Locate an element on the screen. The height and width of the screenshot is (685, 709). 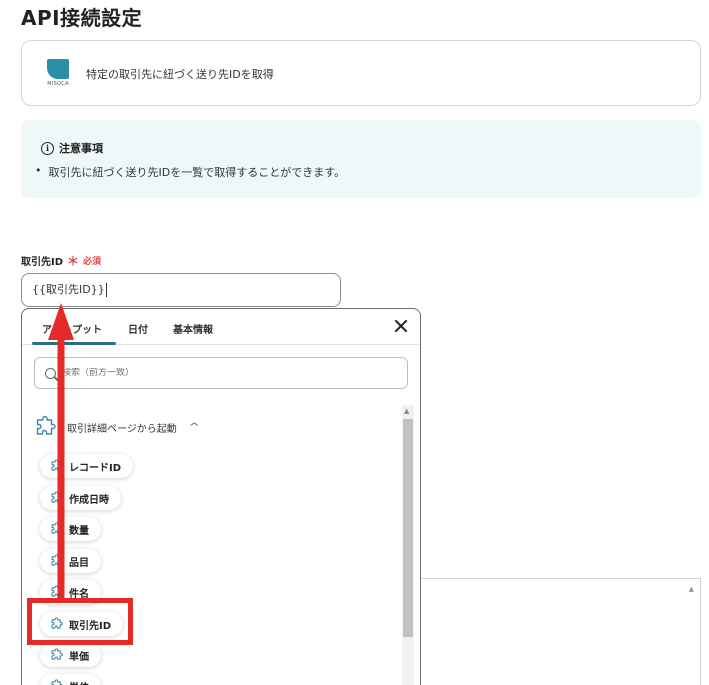
required-text: 必須 is located at coordinates (92, 262).